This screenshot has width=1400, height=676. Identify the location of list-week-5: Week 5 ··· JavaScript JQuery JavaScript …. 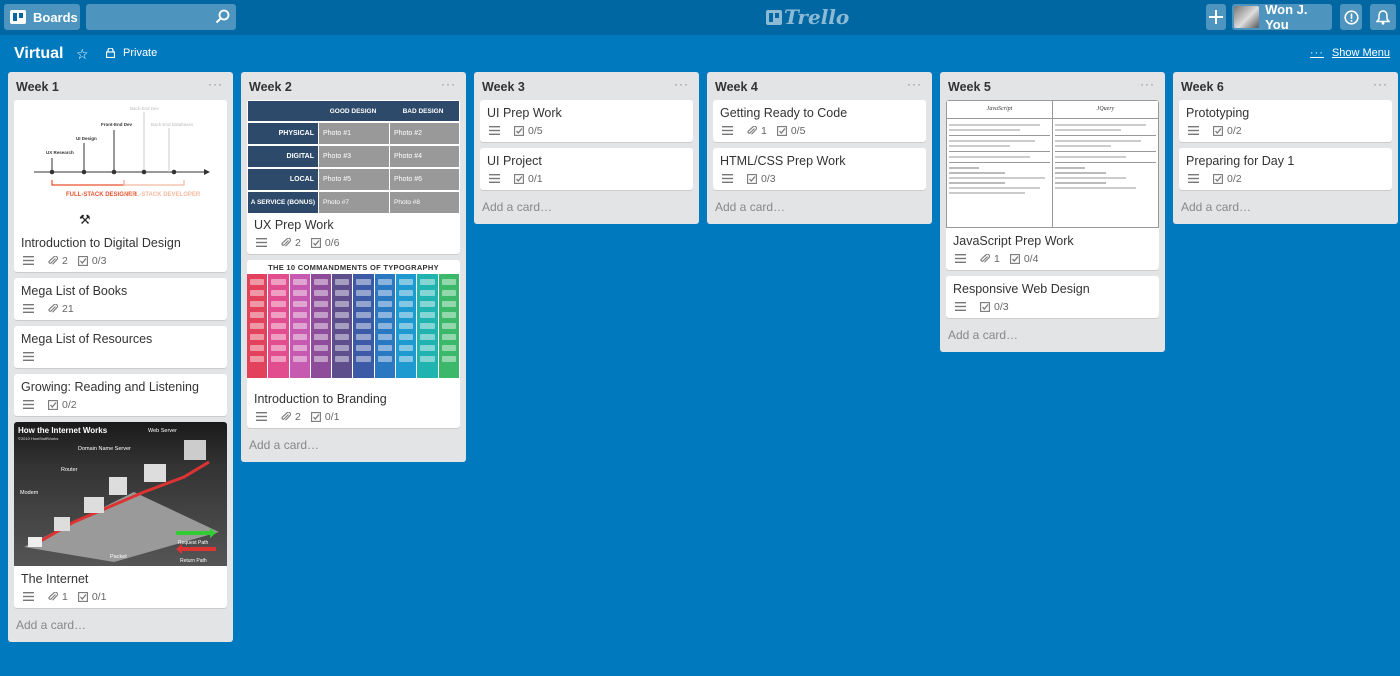
(1052, 212).